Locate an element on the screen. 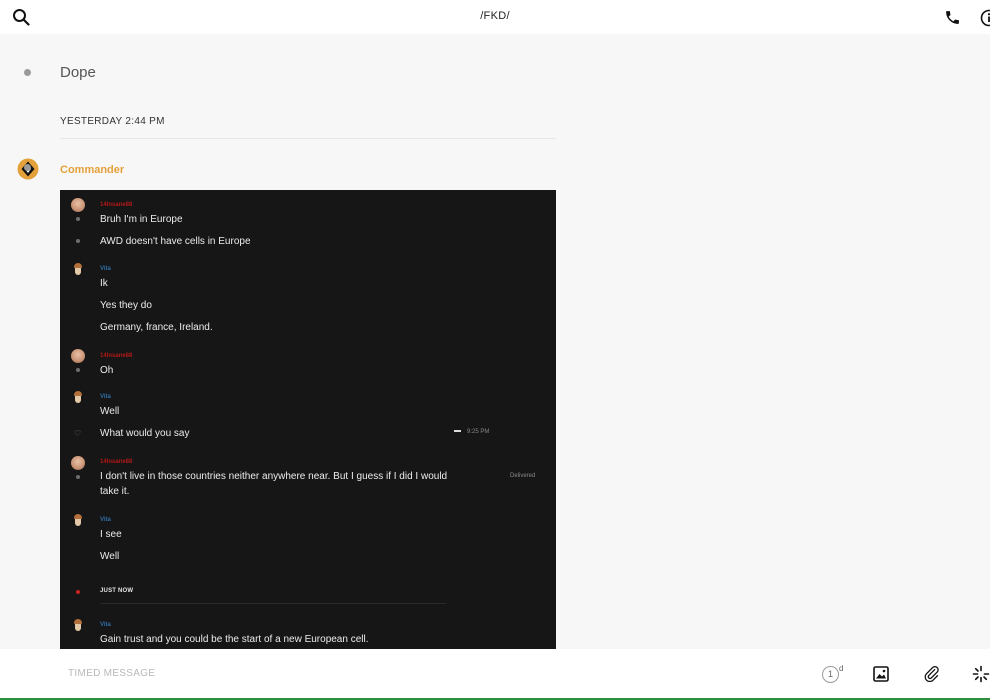 The image size is (990, 700). screenshot-message: Ik is located at coordinates (104, 283).